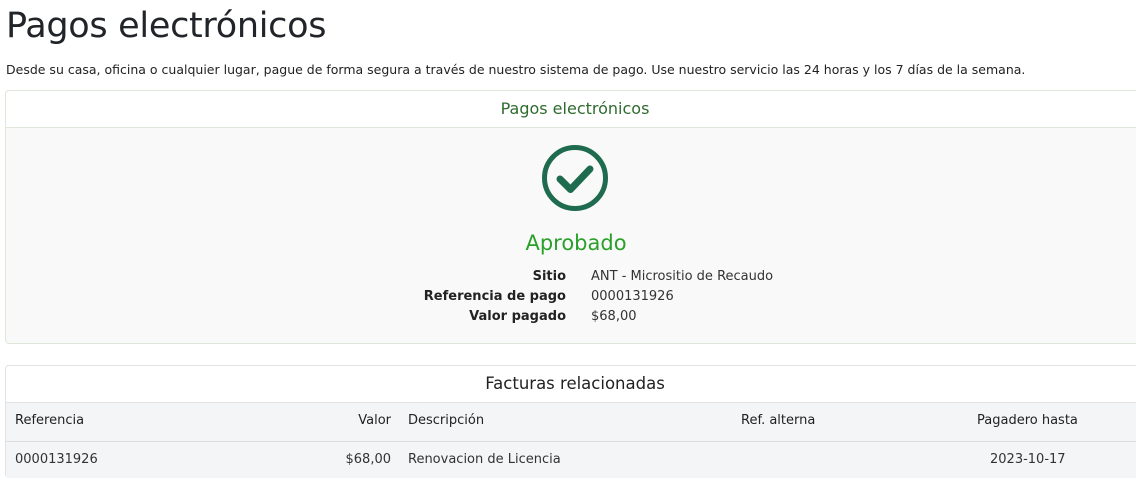  Describe the element at coordinates (571, 109) in the screenshot. I see `payment-card-header: Pagos electrónicos` at that location.